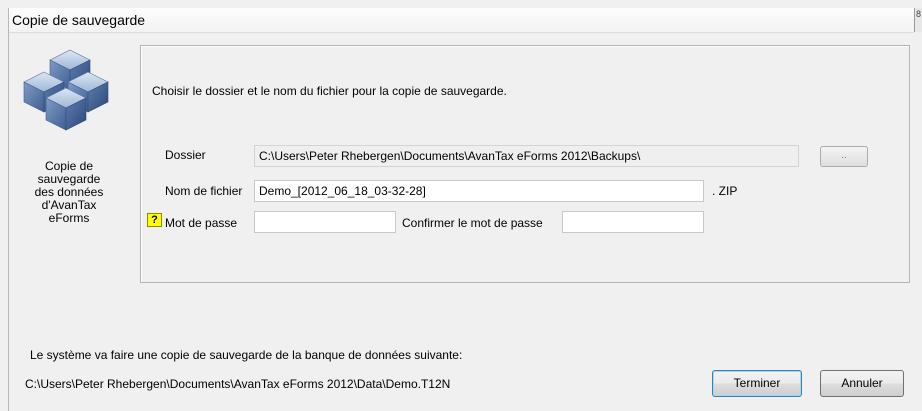 This screenshot has width=922, height=411. I want to click on file-extension-label: . ZIP, so click(725, 191).